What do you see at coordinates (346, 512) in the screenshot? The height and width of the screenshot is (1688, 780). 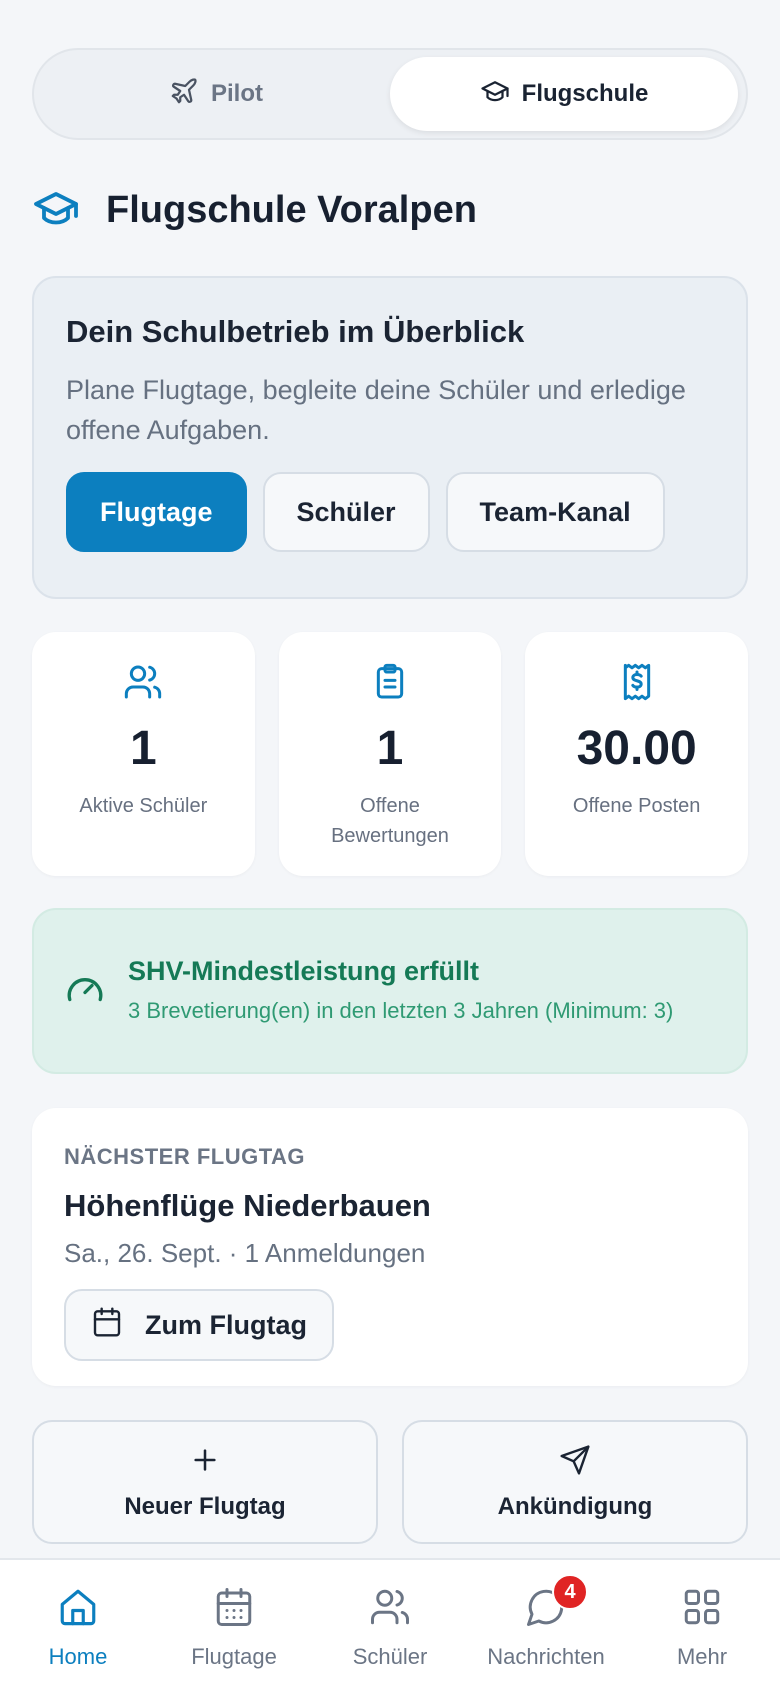 I see `students-button: Schüler` at bounding box center [346, 512].